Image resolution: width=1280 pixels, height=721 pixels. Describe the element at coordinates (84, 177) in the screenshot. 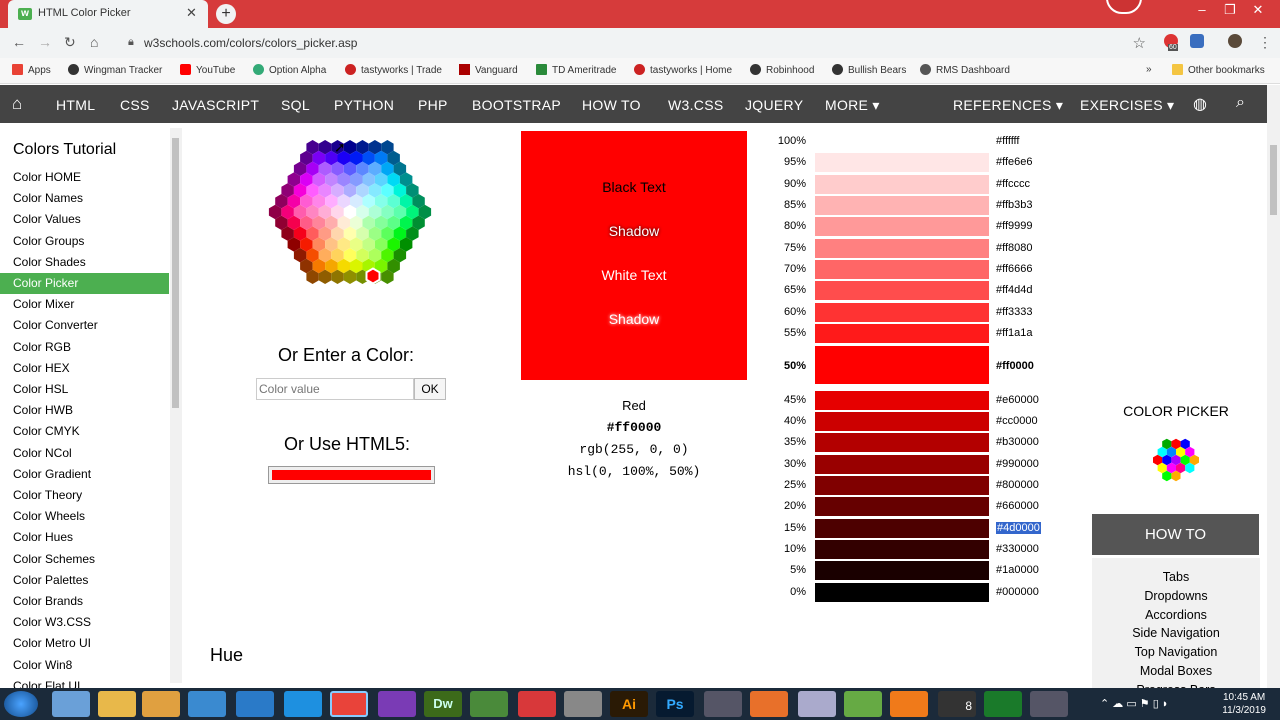

I see `sidebar-item: Color HOME` at that location.